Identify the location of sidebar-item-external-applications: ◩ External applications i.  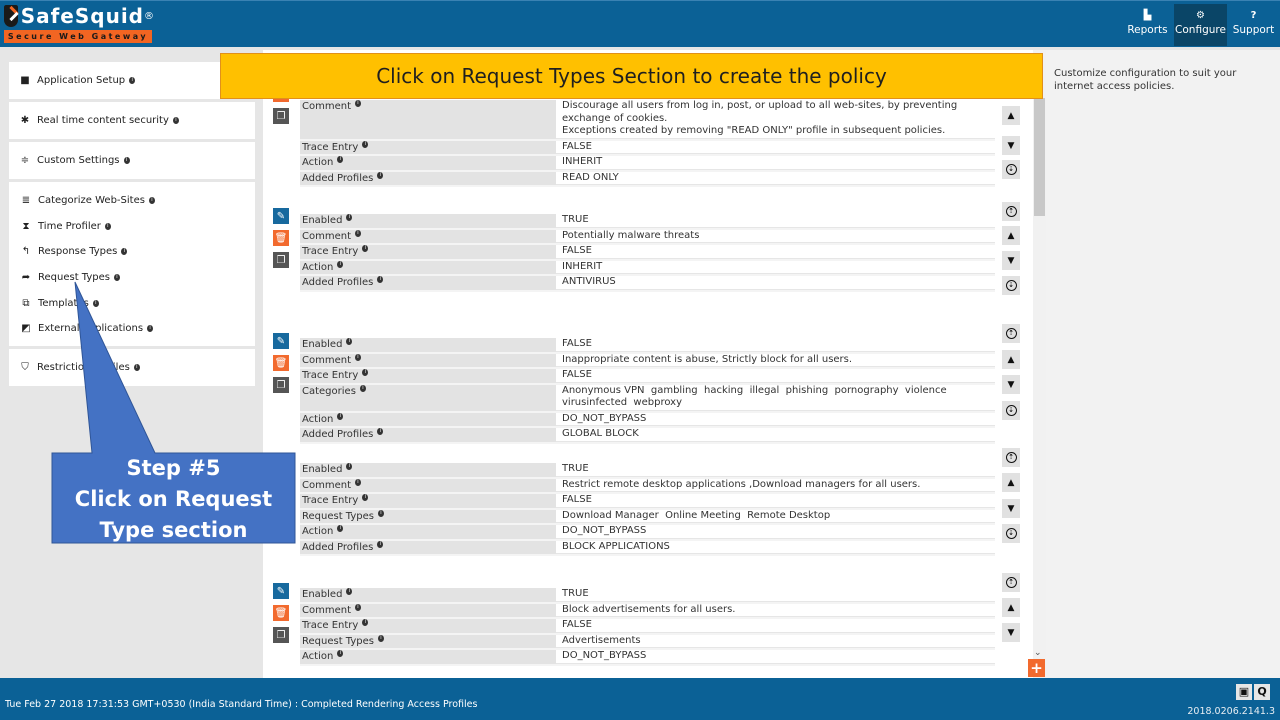
(132, 329).